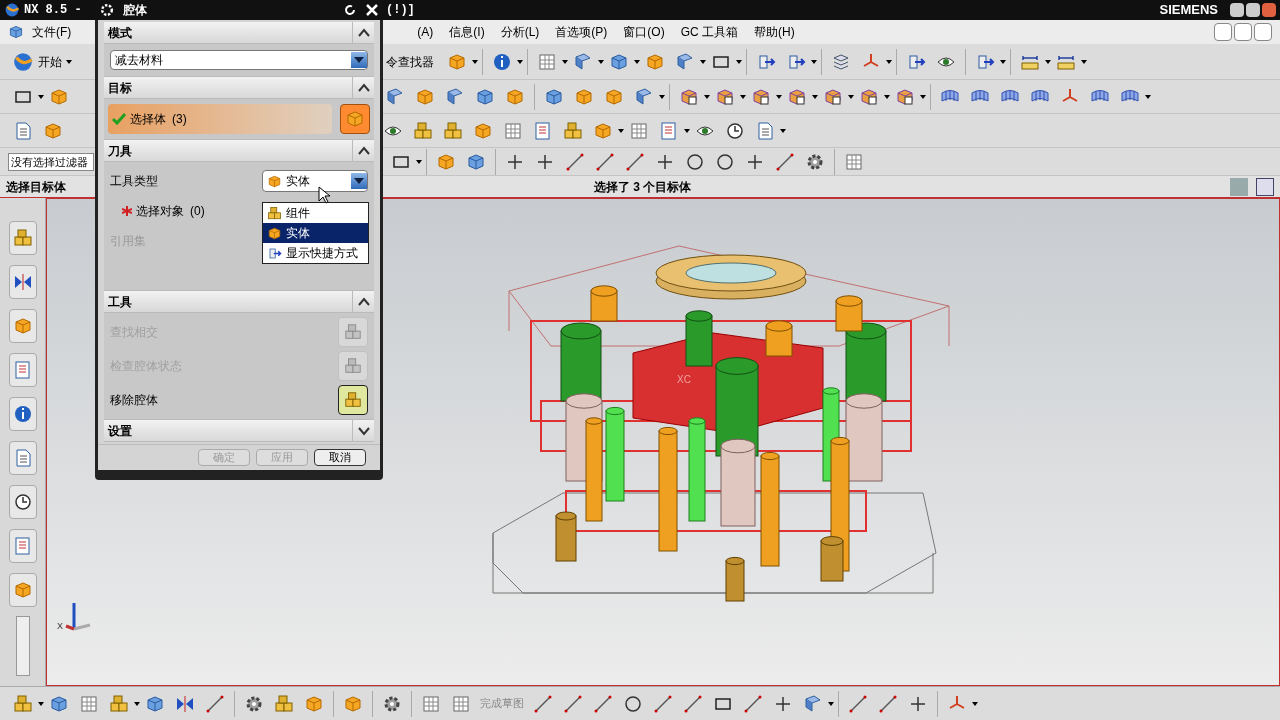  I want to click on maximize-button, so click(1253, 10).